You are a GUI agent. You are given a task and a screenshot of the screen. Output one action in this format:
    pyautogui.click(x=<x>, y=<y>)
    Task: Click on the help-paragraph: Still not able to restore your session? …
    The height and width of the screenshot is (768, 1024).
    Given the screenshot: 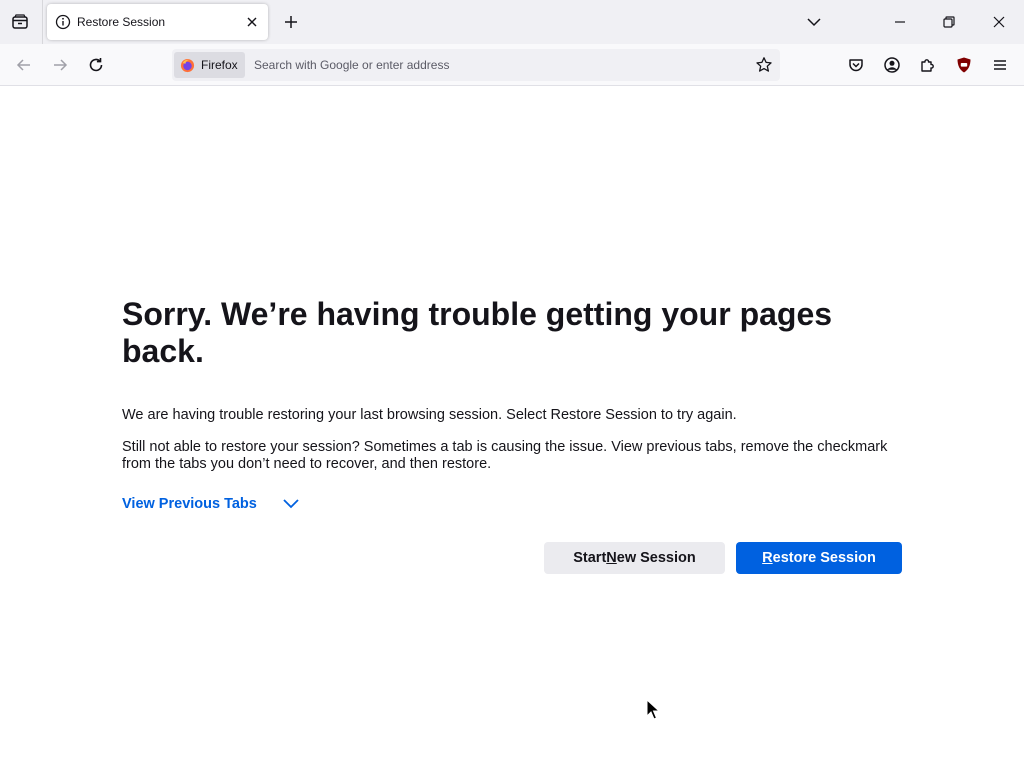 What is the action you would take?
    pyautogui.click(x=505, y=455)
    